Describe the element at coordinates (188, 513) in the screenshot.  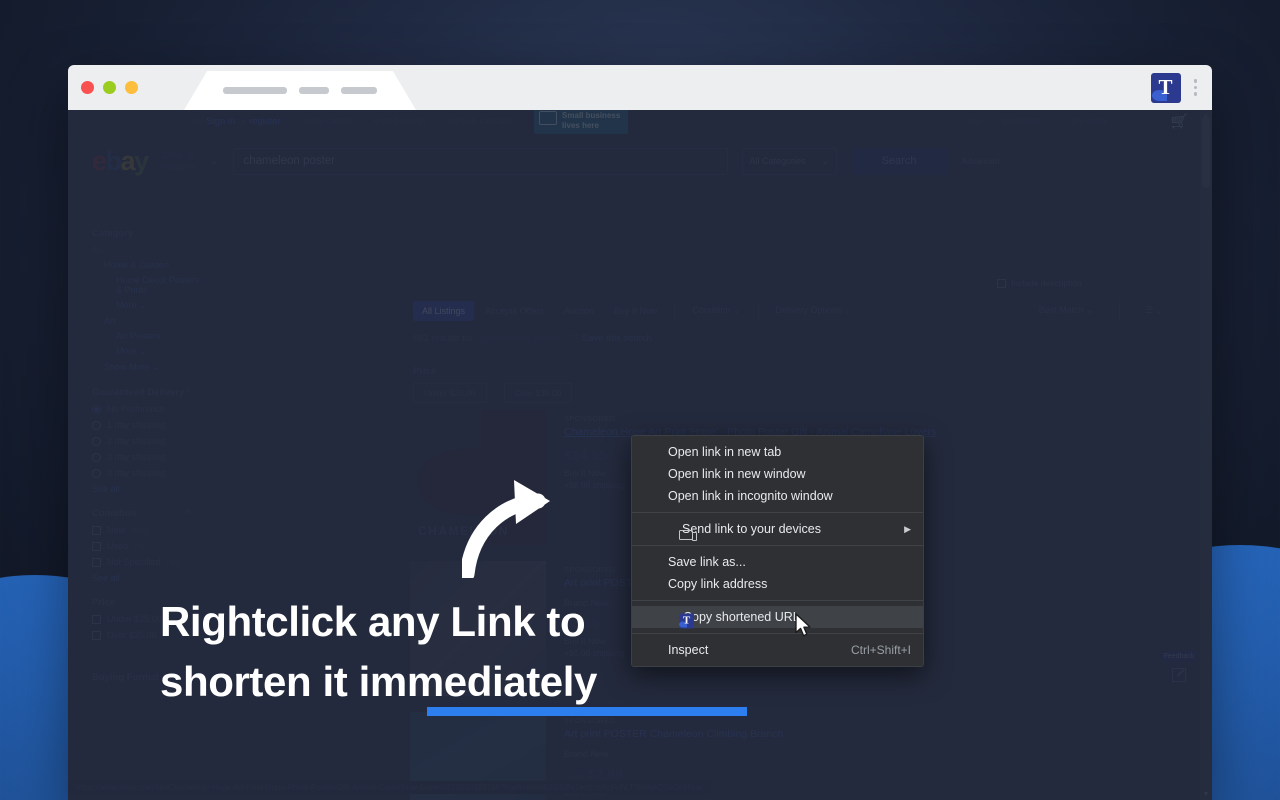
I see `chevron-up-icon: ^` at that location.